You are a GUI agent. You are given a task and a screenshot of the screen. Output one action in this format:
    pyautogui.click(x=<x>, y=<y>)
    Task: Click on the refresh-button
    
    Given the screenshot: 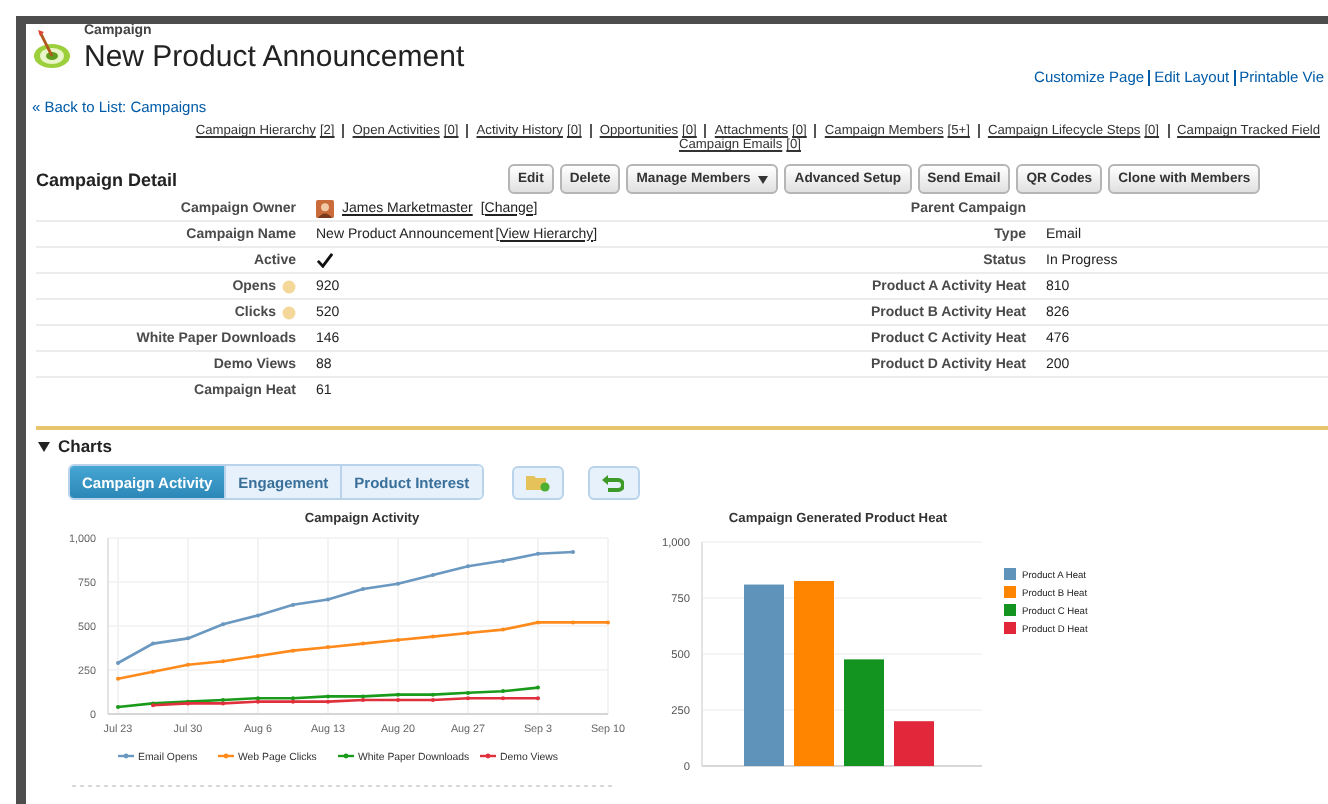 What is the action you would take?
    pyautogui.click(x=613, y=482)
    